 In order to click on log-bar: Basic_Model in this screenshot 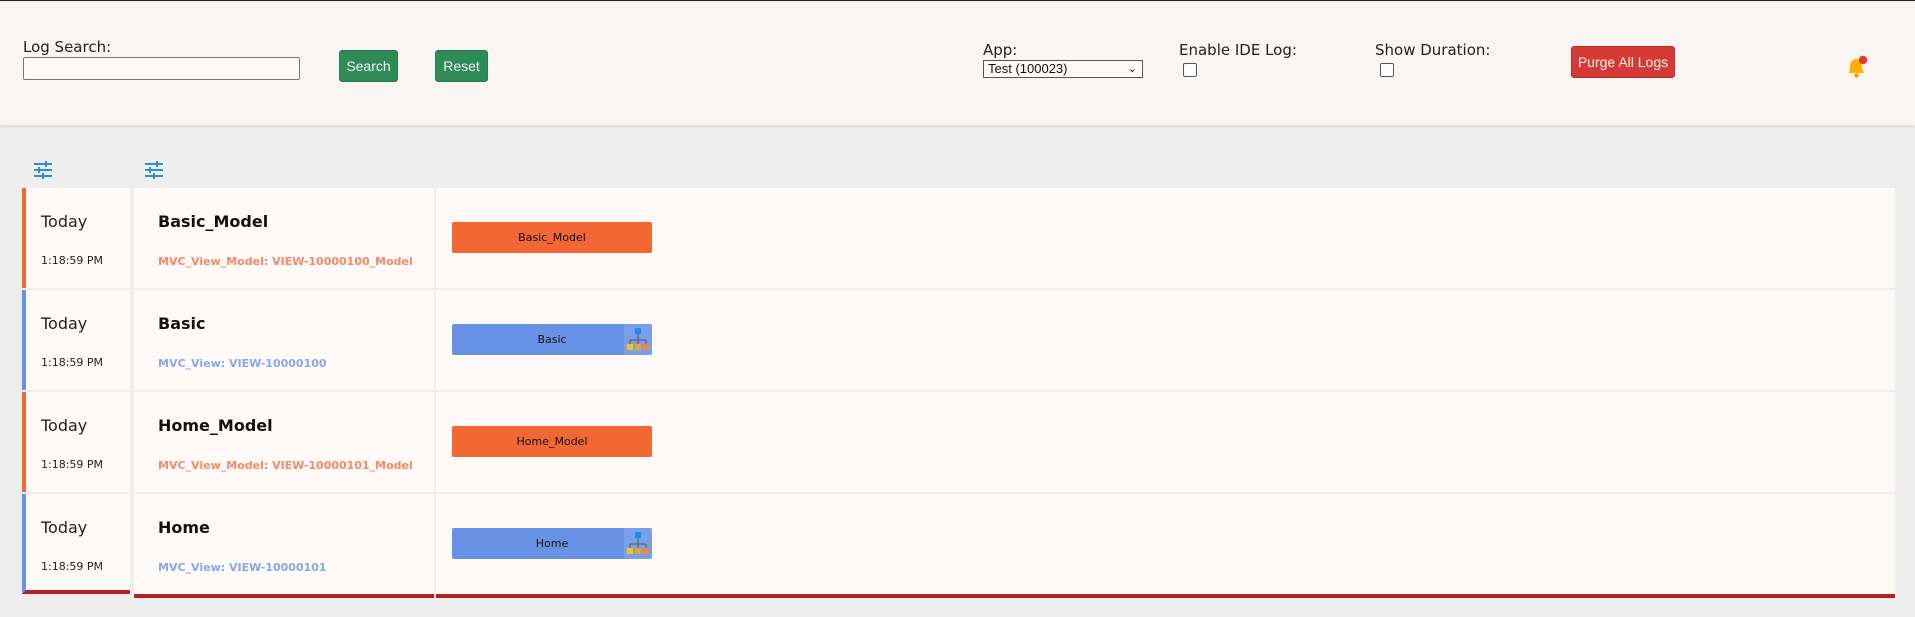, I will do `click(552, 237)`.